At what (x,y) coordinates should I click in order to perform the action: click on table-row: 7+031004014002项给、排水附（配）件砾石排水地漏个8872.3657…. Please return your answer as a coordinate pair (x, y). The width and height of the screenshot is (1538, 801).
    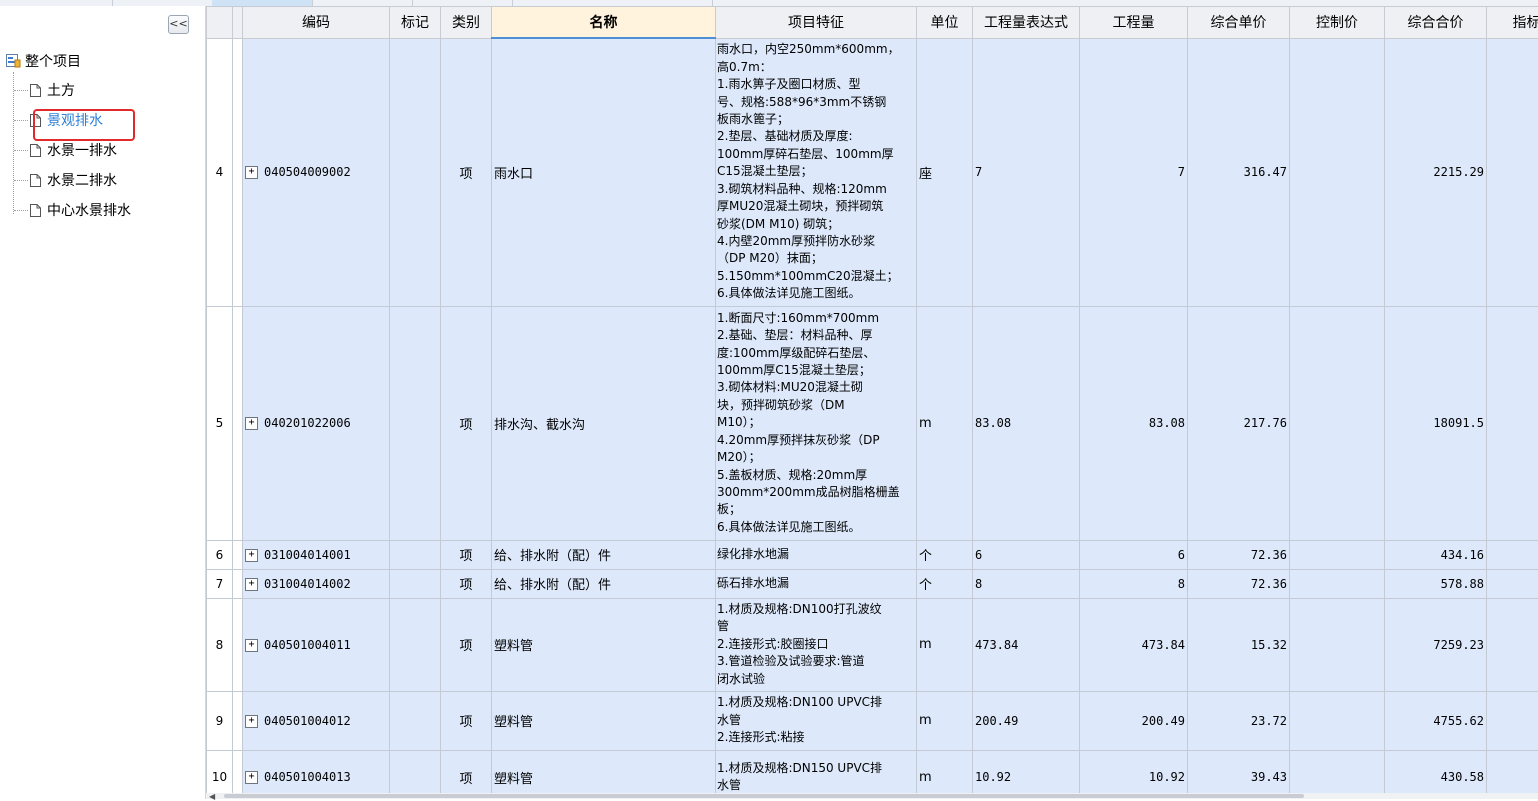
    Looking at the image, I should click on (872, 583).